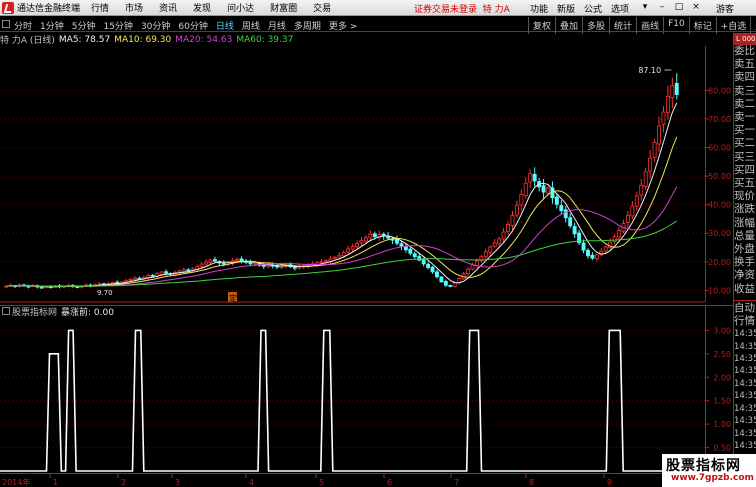 This screenshot has width=756, height=487. I want to click on tab-60min: 60分钟, so click(192, 25).